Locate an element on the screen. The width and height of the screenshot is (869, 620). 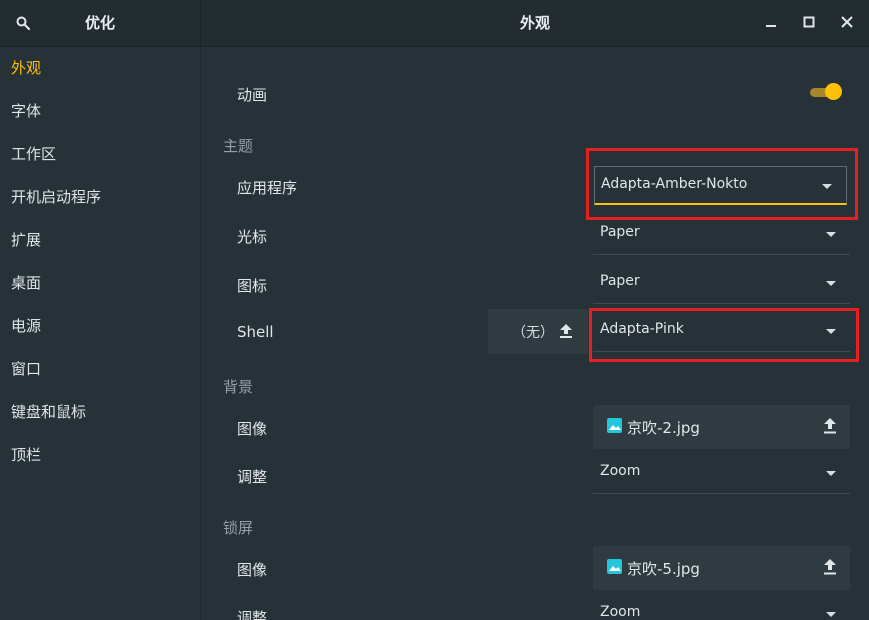
cursor-theme-dropdown: Paper is located at coordinates (721, 235).